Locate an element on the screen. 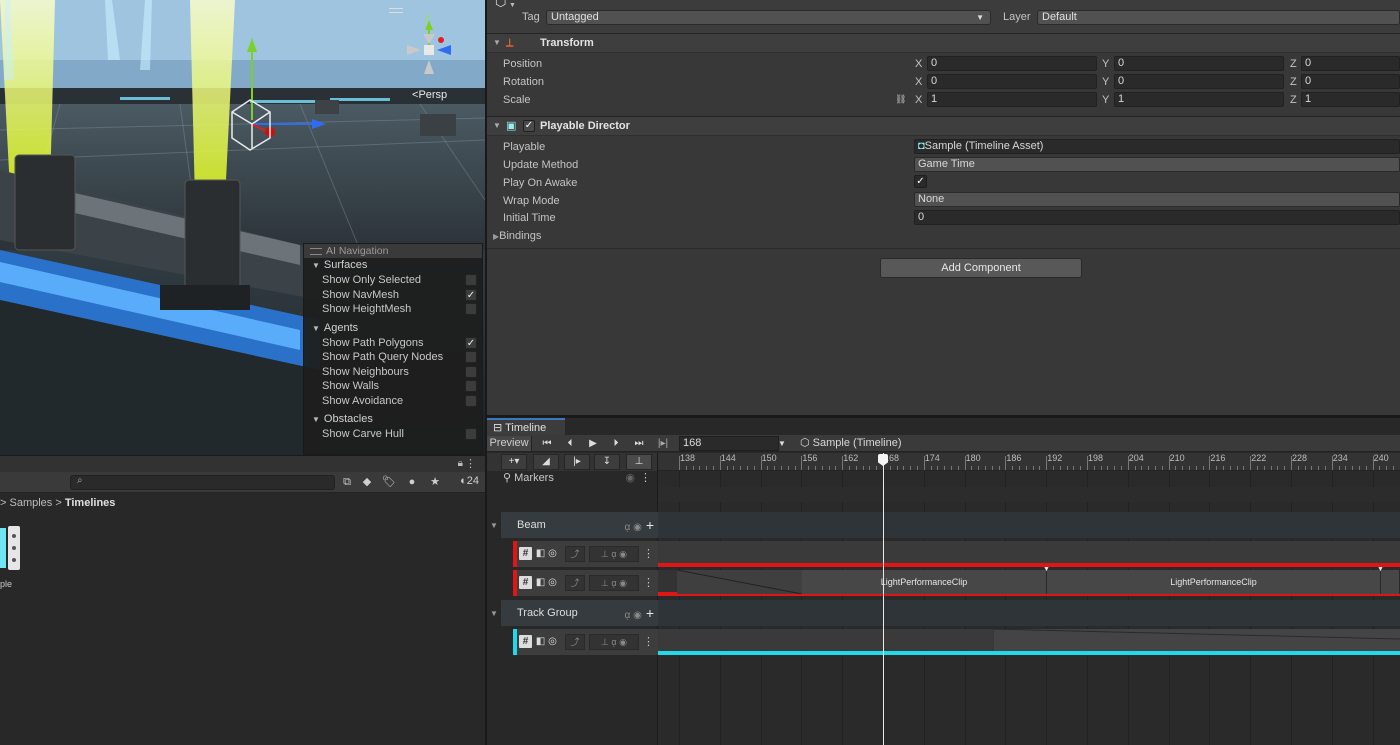 The height and width of the screenshot is (745, 1400). play-on-awake-checkbox: ✓ is located at coordinates (920, 181).